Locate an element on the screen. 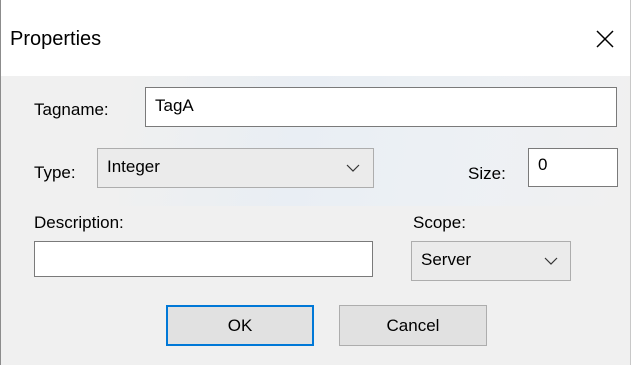 The image size is (631, 365). close-button is located at coordinates (605, 39).